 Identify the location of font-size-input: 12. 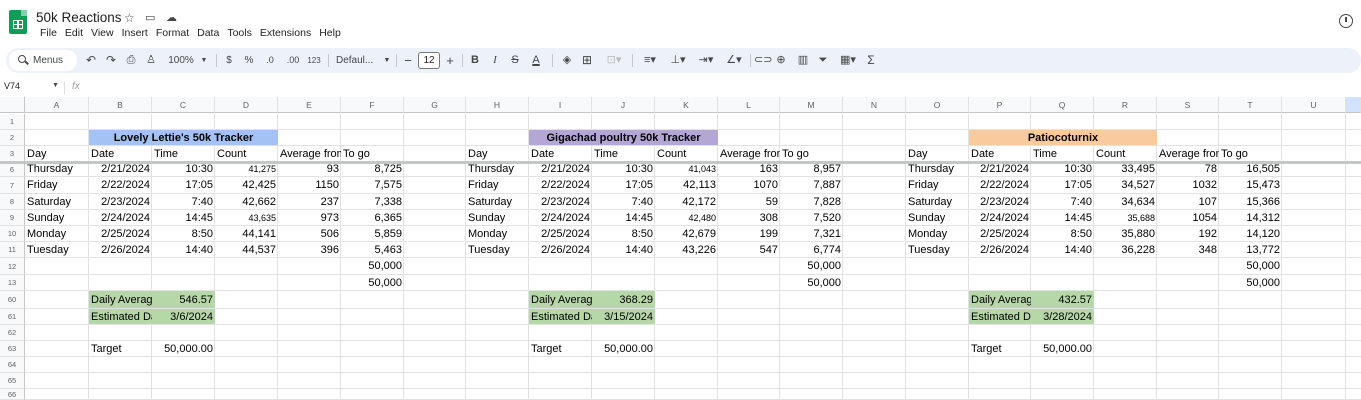
(429, 60).